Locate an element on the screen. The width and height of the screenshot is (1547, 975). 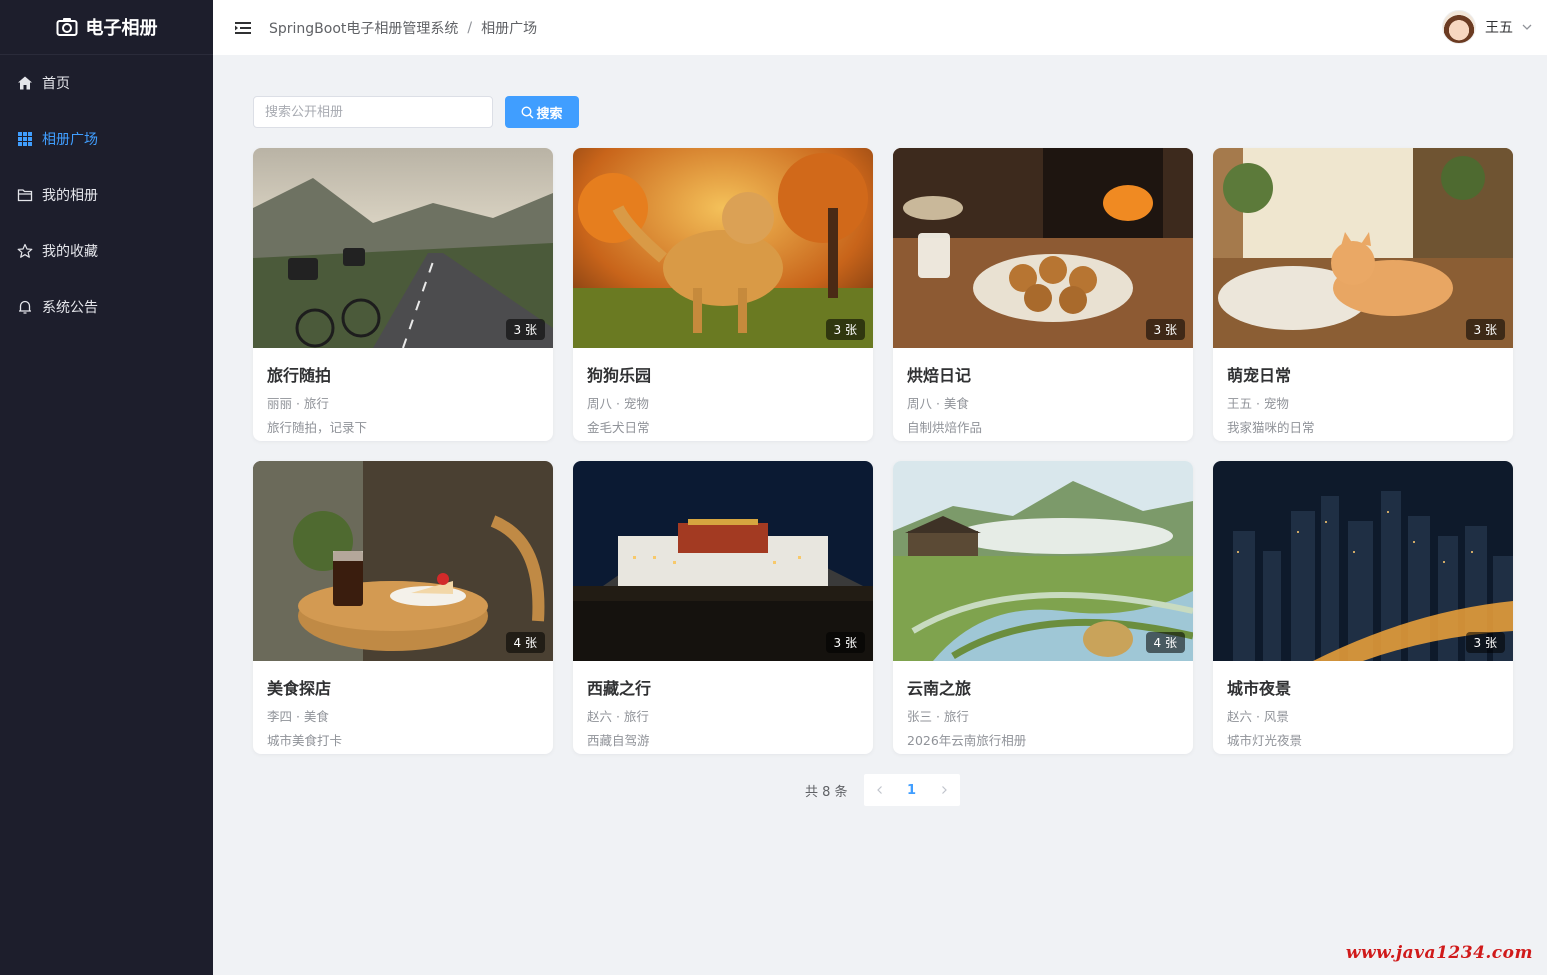
next-page-button is located at coordinates (944, 790).